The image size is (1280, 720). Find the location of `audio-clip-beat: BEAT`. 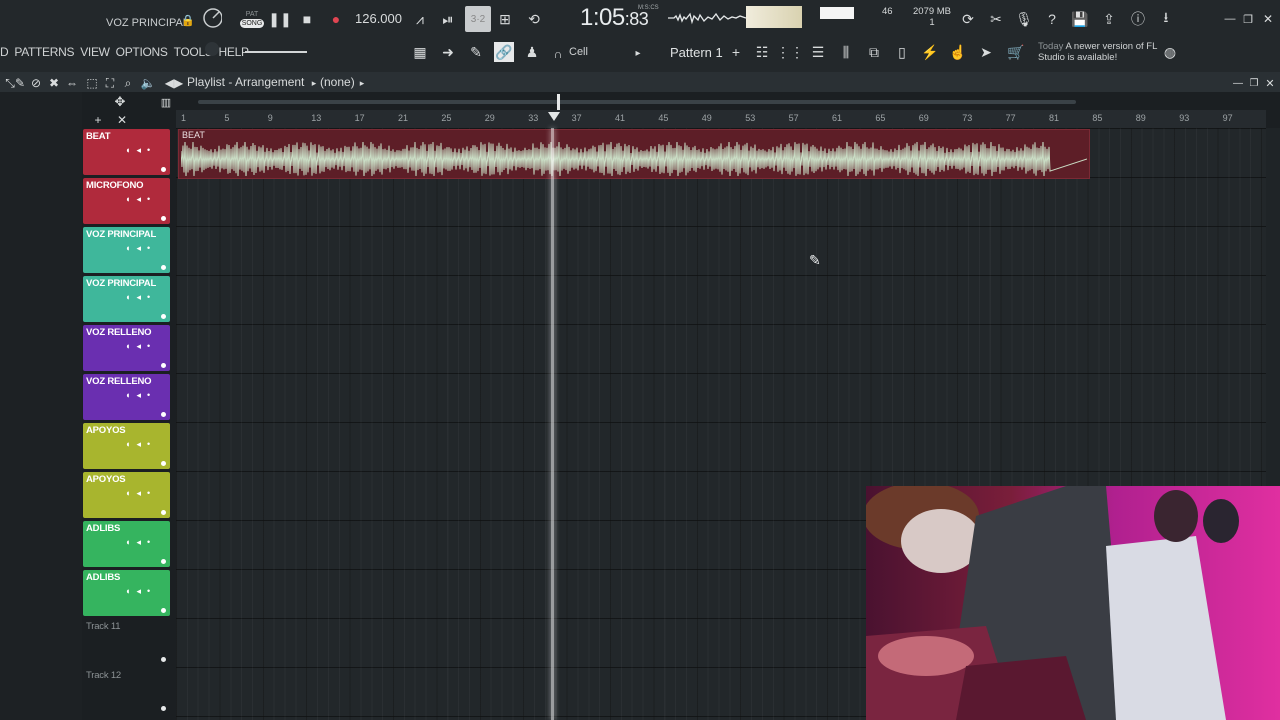

audio-clip-beat: BEAT is located at coordinates (634, 154).